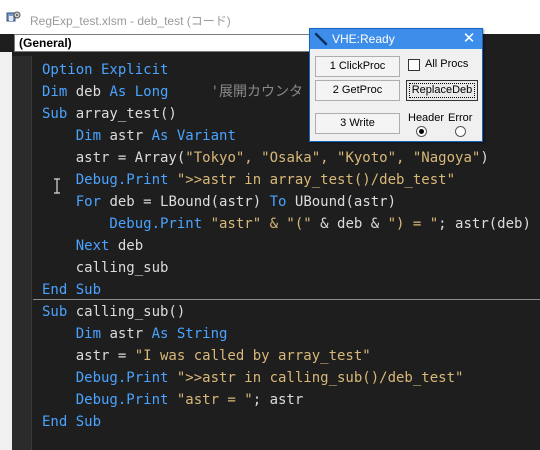 The width and height of the screenshot is (540, 450). I want to click on code-token: "astr" & "(", so click(265, 224).